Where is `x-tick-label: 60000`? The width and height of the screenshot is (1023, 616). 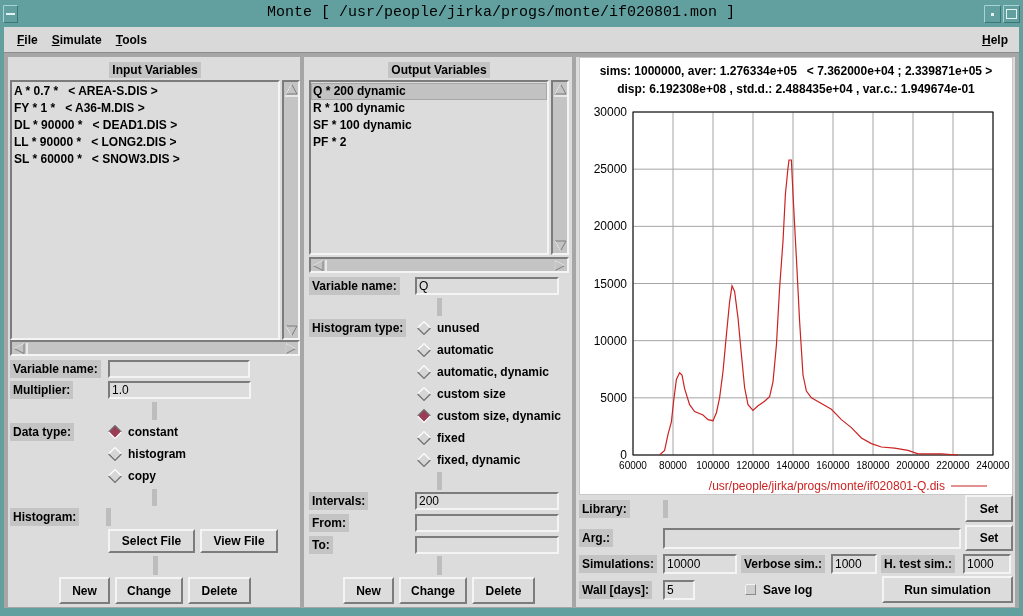
x-tick-label: 60000 is located at coordinates (633, 465).